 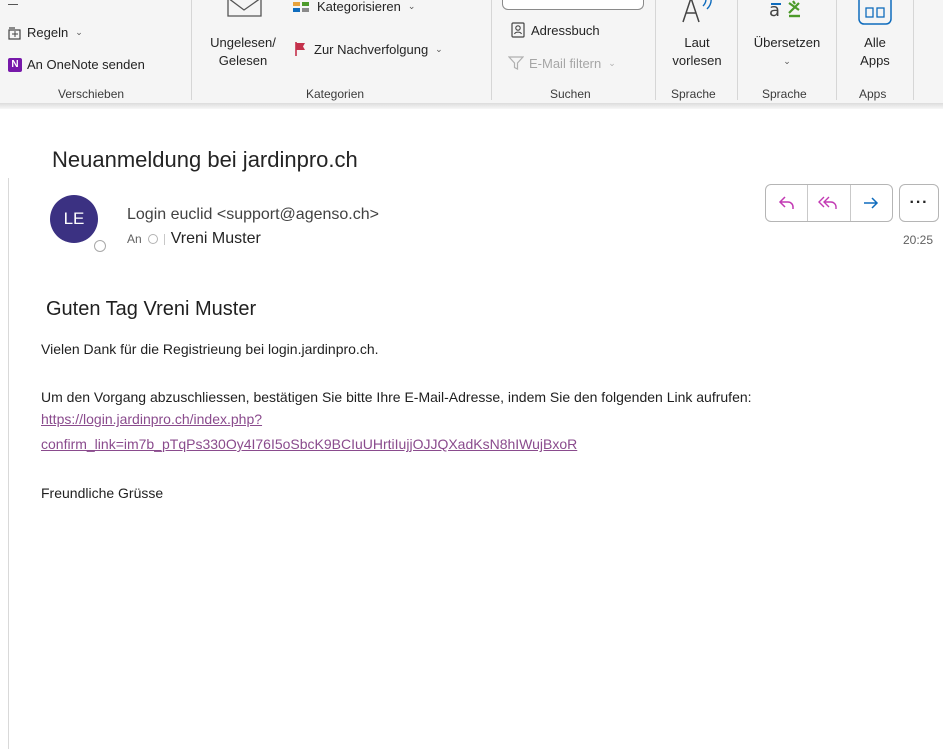 What do you see at coordinates (335, 94) in the screenshot?
I see `group-label-tags: Kategorien` at bounding box center [335, 94].